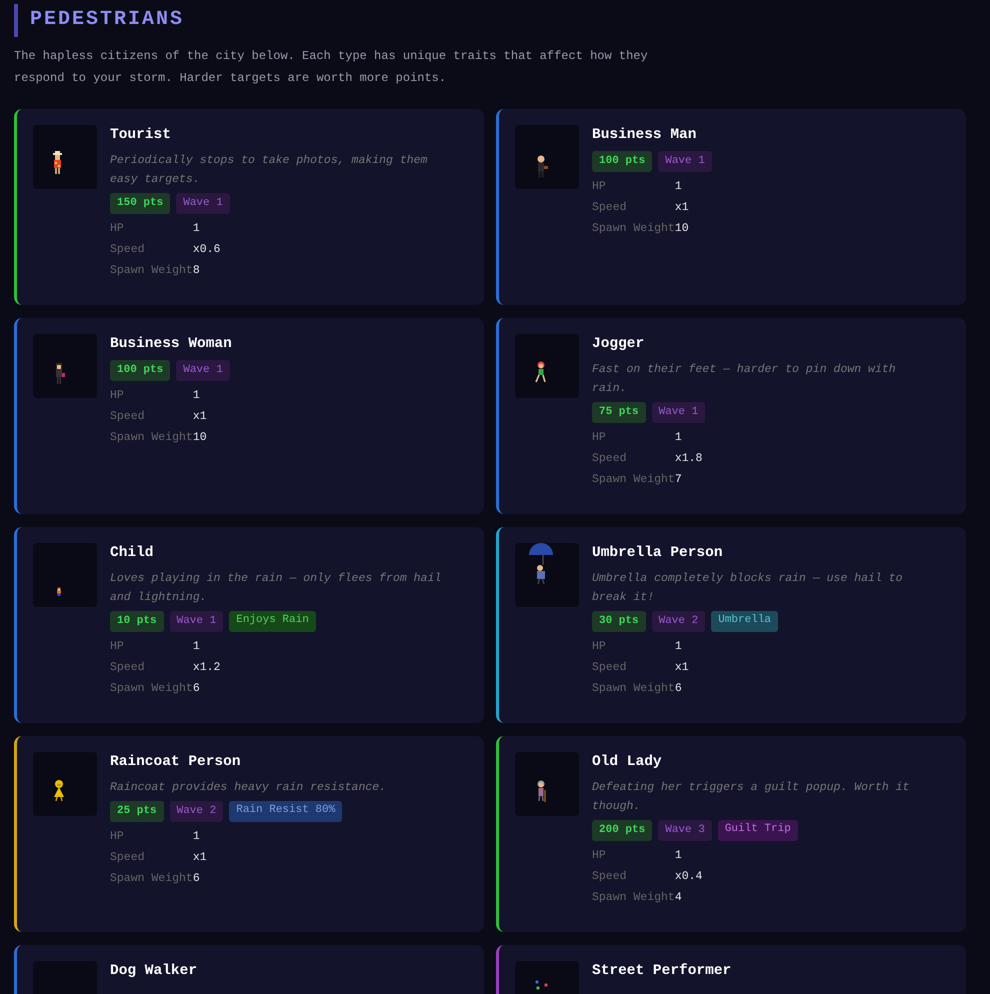 The image size is (990, 994). What do you see at coordinates (249, 788) in the screenshot?
I see `card-description: Raincoat provides heavy rain resistance.` at bounding box center [249, 788].